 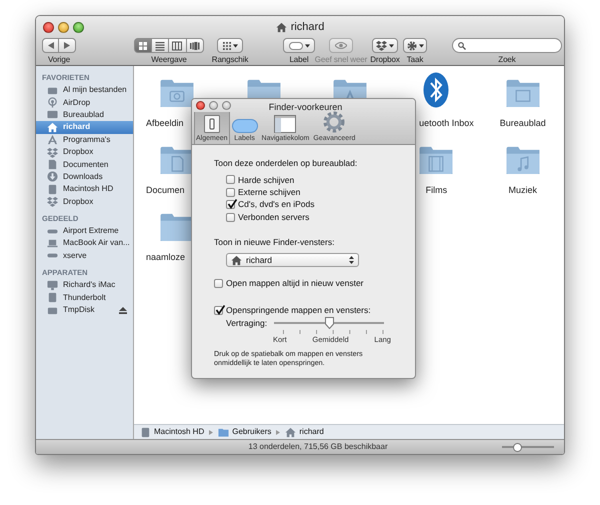 I want to click on desktop-folder-icon, so click(x=522, y=93).